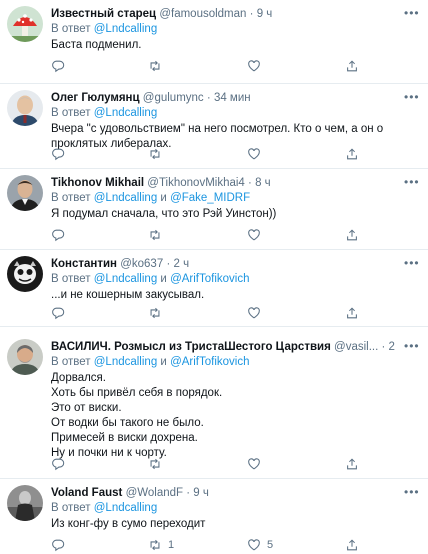 The width and height of the screenshot is (428, 554). I want to click on tweet-text-line: Дорвался., so click(78, 378).